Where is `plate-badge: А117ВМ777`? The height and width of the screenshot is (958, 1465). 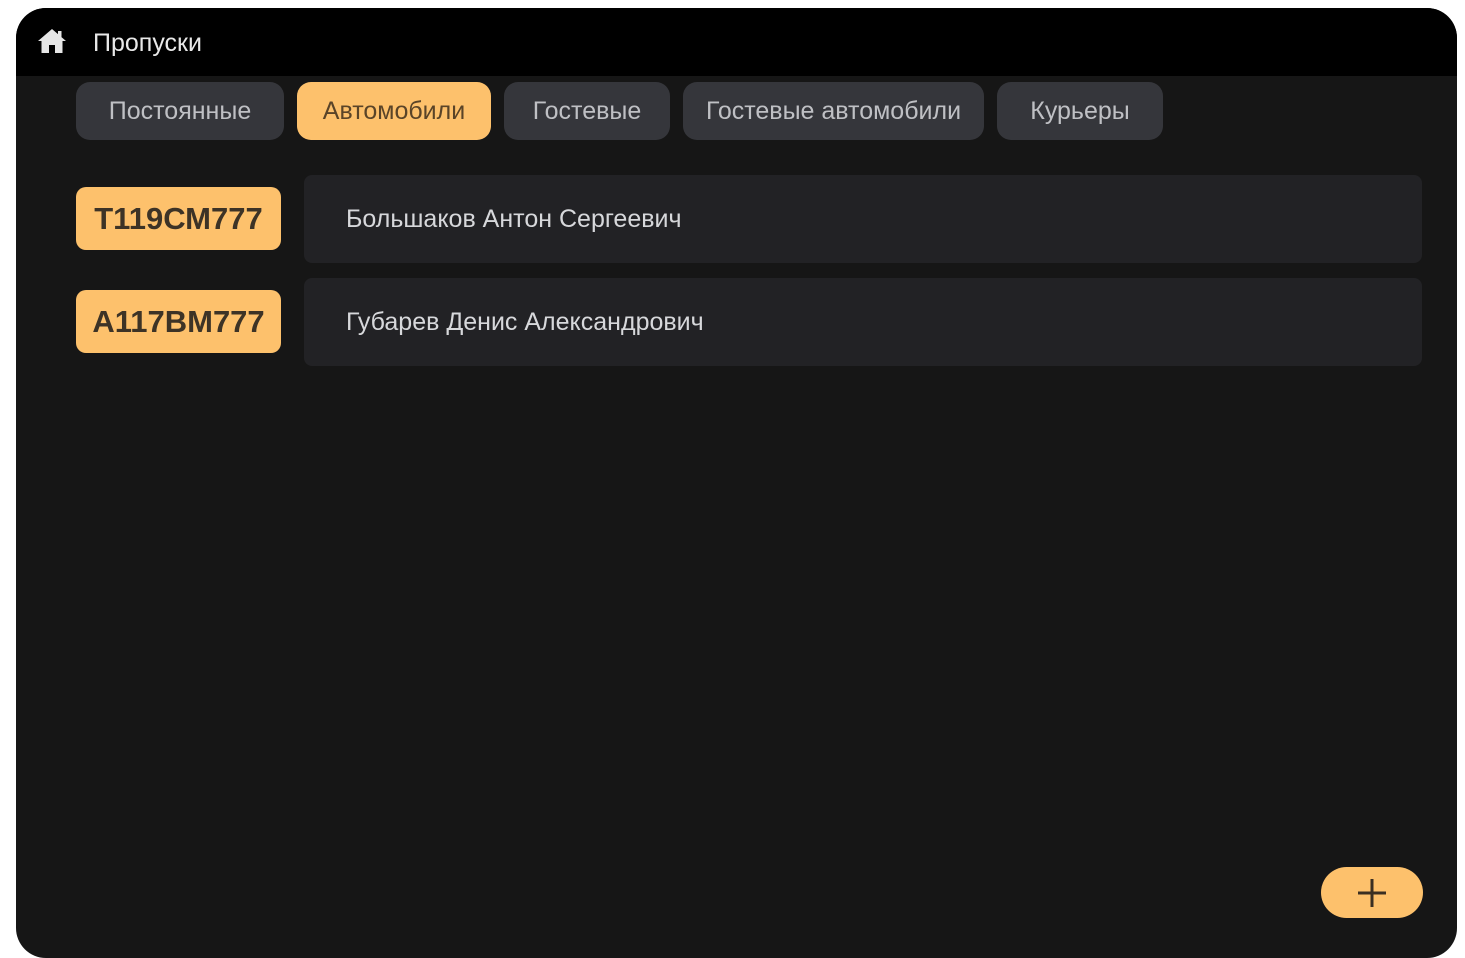
plate-badge: А117ВМ777 is located at coordinates (178, 321).